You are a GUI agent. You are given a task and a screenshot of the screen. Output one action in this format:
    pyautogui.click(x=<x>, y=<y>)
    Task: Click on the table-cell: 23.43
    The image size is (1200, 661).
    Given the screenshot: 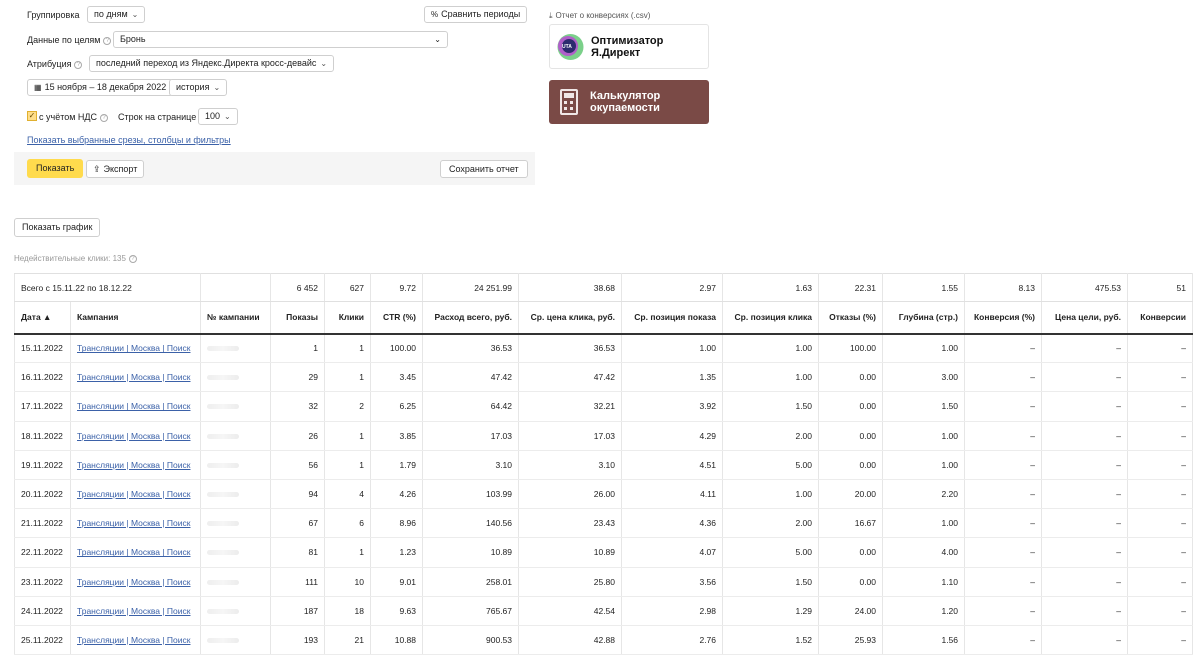 What is the action you would take?
    pyautogui.click(x=570, y=523)
    